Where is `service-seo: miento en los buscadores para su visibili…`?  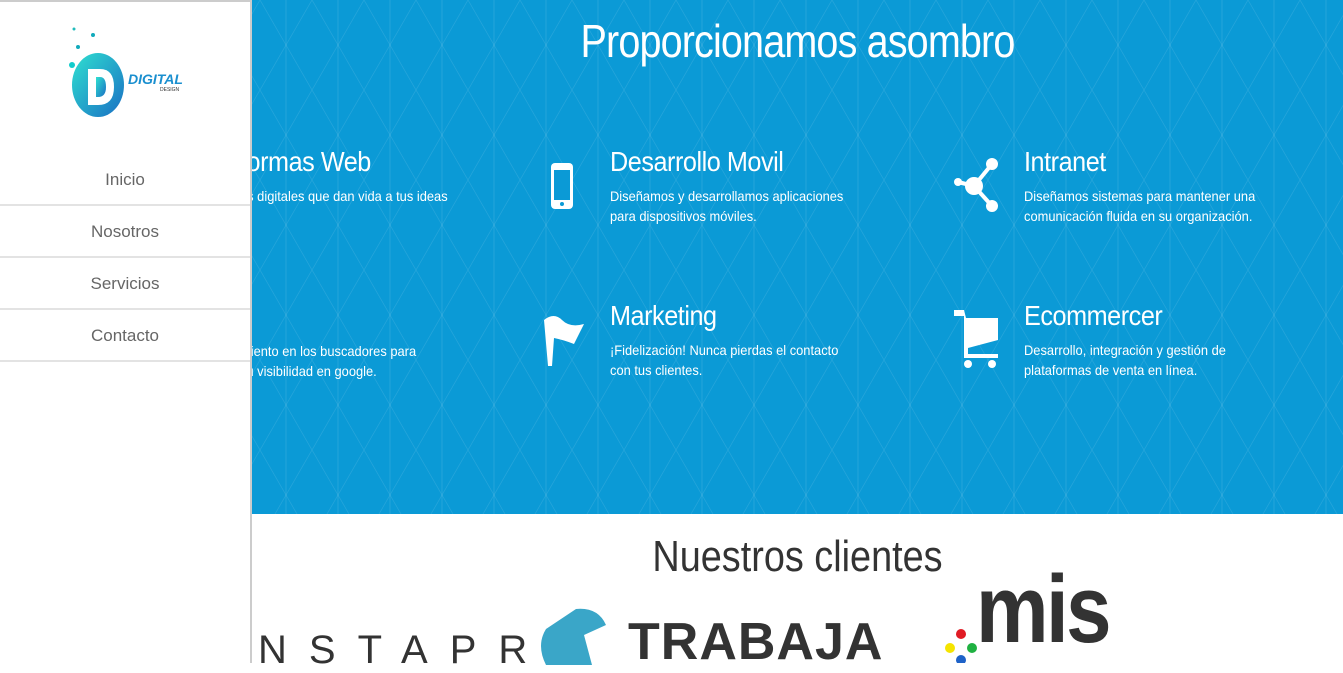
service-seo: miento en los buscadores para su visibili… is located at coordinates (375, 361).